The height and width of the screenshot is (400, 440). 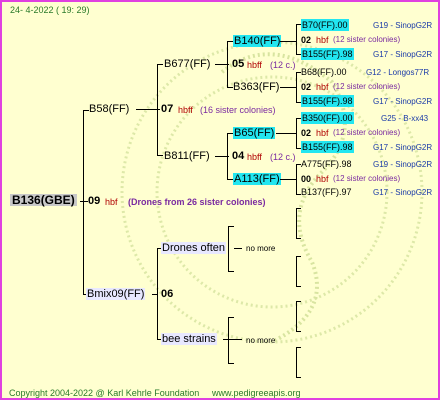 What do you see at coordinates (111, 202) in the screenshot?
I see `root-tag: hbf` at bounding box center [111, 202].